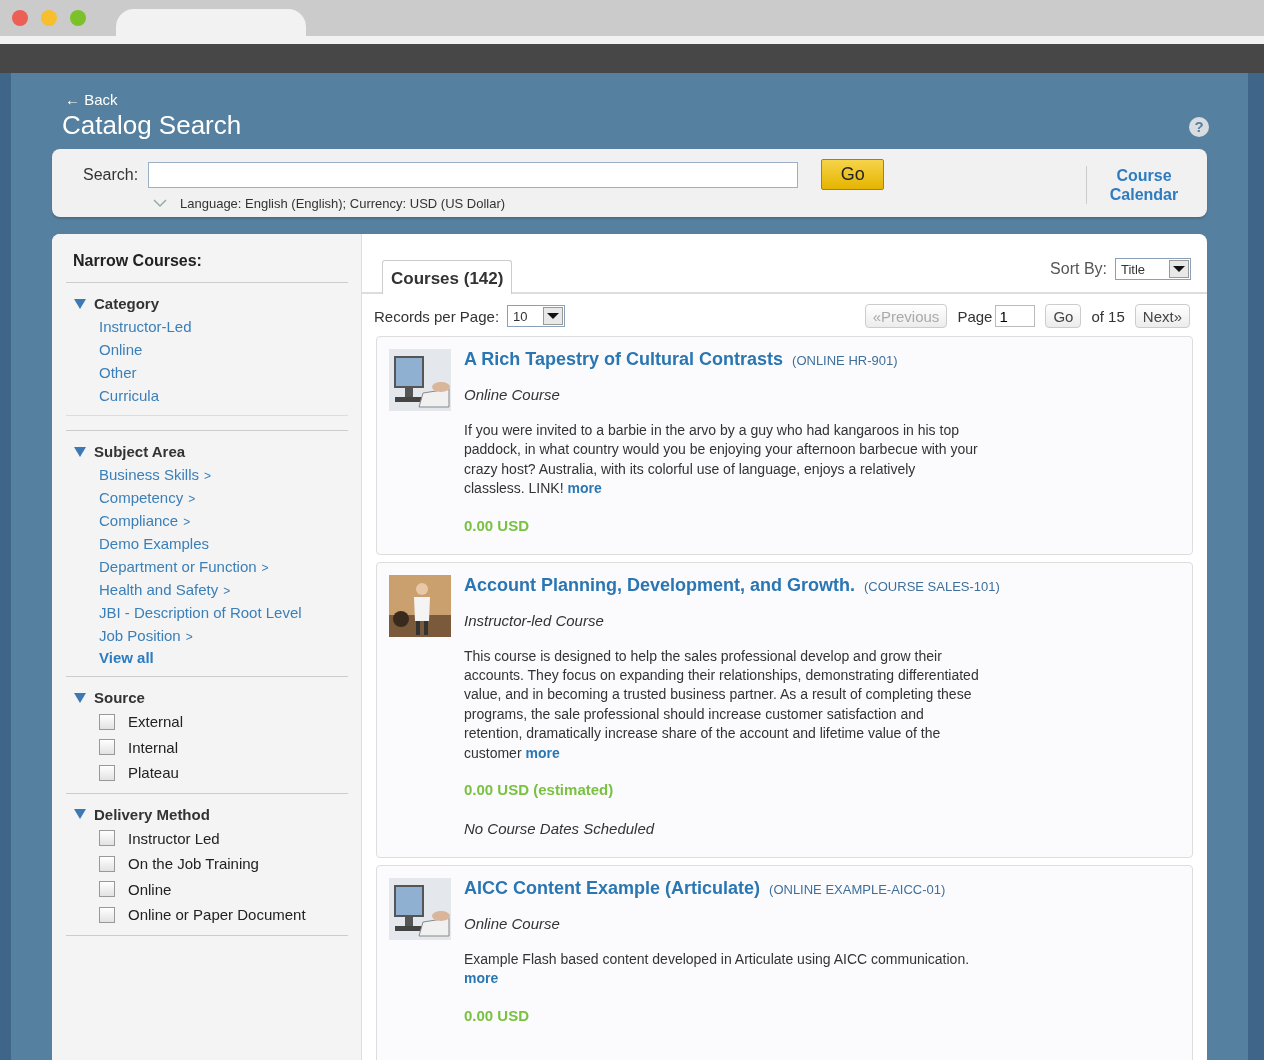 The image size is (1264, 1060). I want to click on records-per-page-label: Records per Page:, so click(437, 316).